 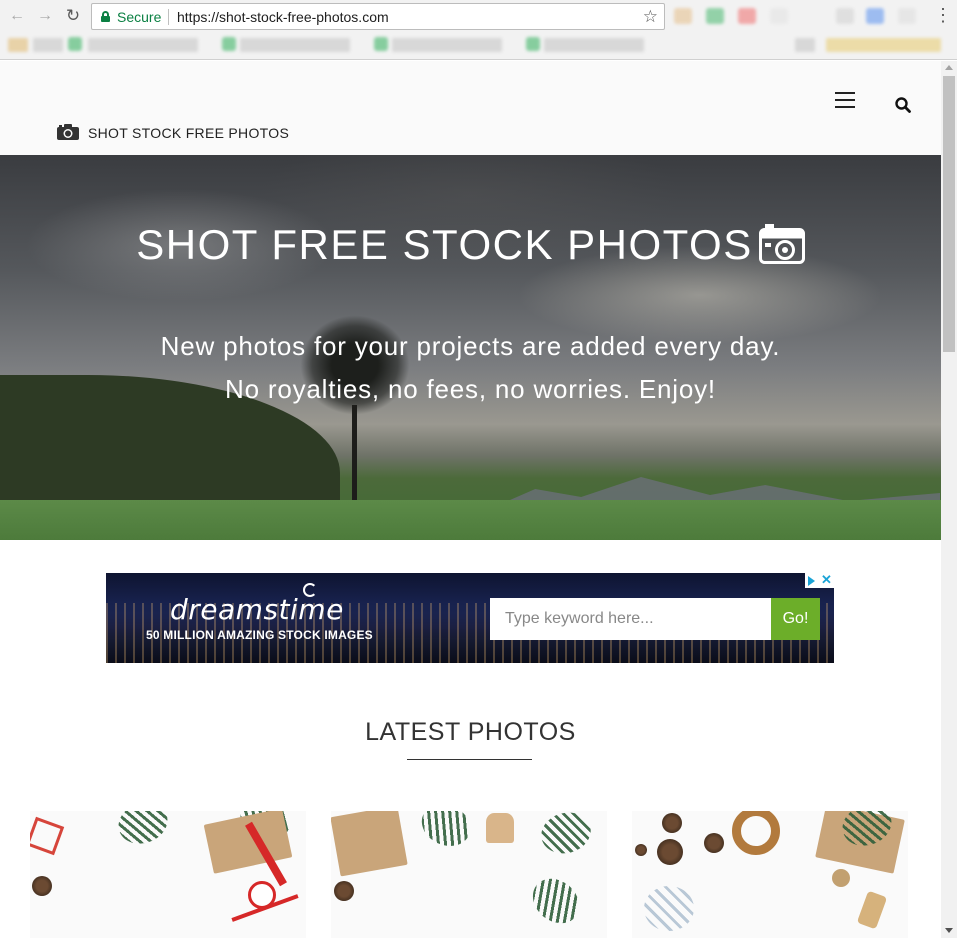 I want to click on hero-title-text: SHOT FREE STOCK PHOTOS, so click(x=444, y=244).